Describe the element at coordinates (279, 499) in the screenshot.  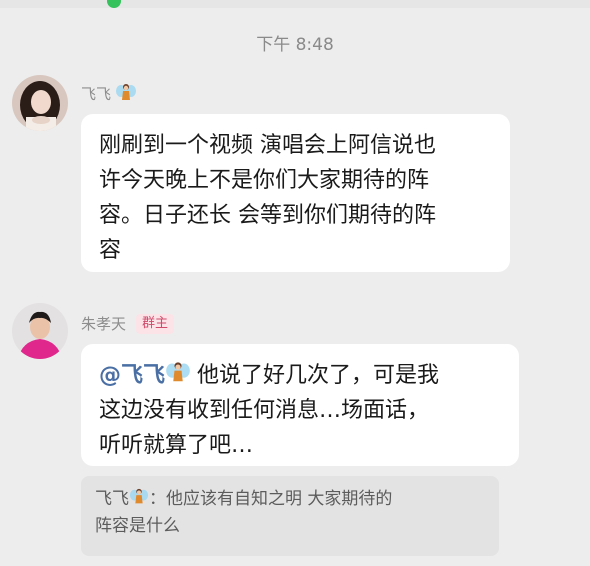
I see `quote-text: 他应该有自知之明 大家期待的` at that location.